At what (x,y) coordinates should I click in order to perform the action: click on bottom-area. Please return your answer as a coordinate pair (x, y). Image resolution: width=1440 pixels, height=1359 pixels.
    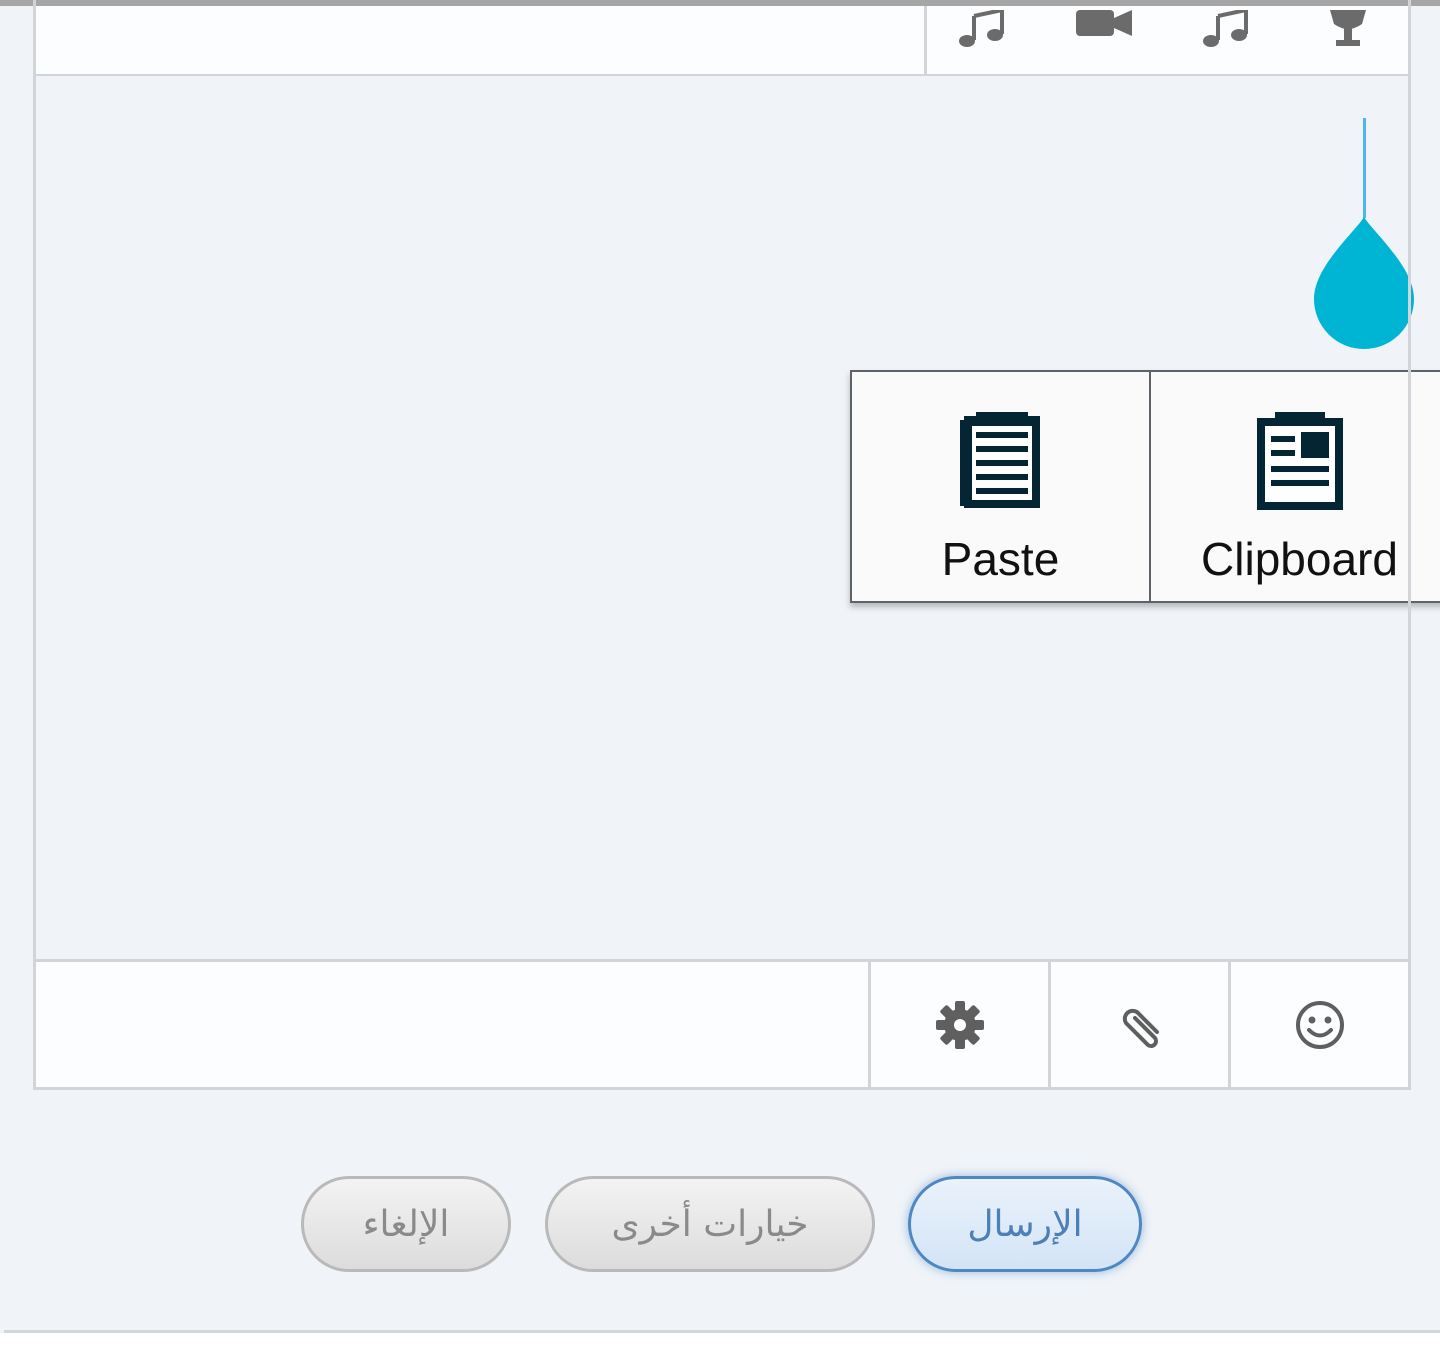
    Looking at the image, I should click on (720, 1346).